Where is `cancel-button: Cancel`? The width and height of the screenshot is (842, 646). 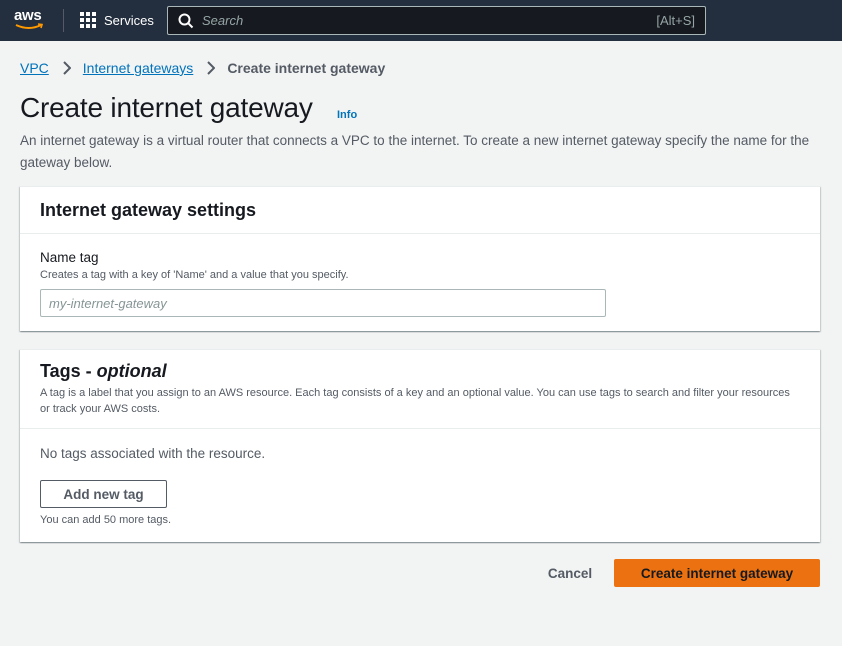
cancel-button: Cancel is located at coordinates (570, 573).